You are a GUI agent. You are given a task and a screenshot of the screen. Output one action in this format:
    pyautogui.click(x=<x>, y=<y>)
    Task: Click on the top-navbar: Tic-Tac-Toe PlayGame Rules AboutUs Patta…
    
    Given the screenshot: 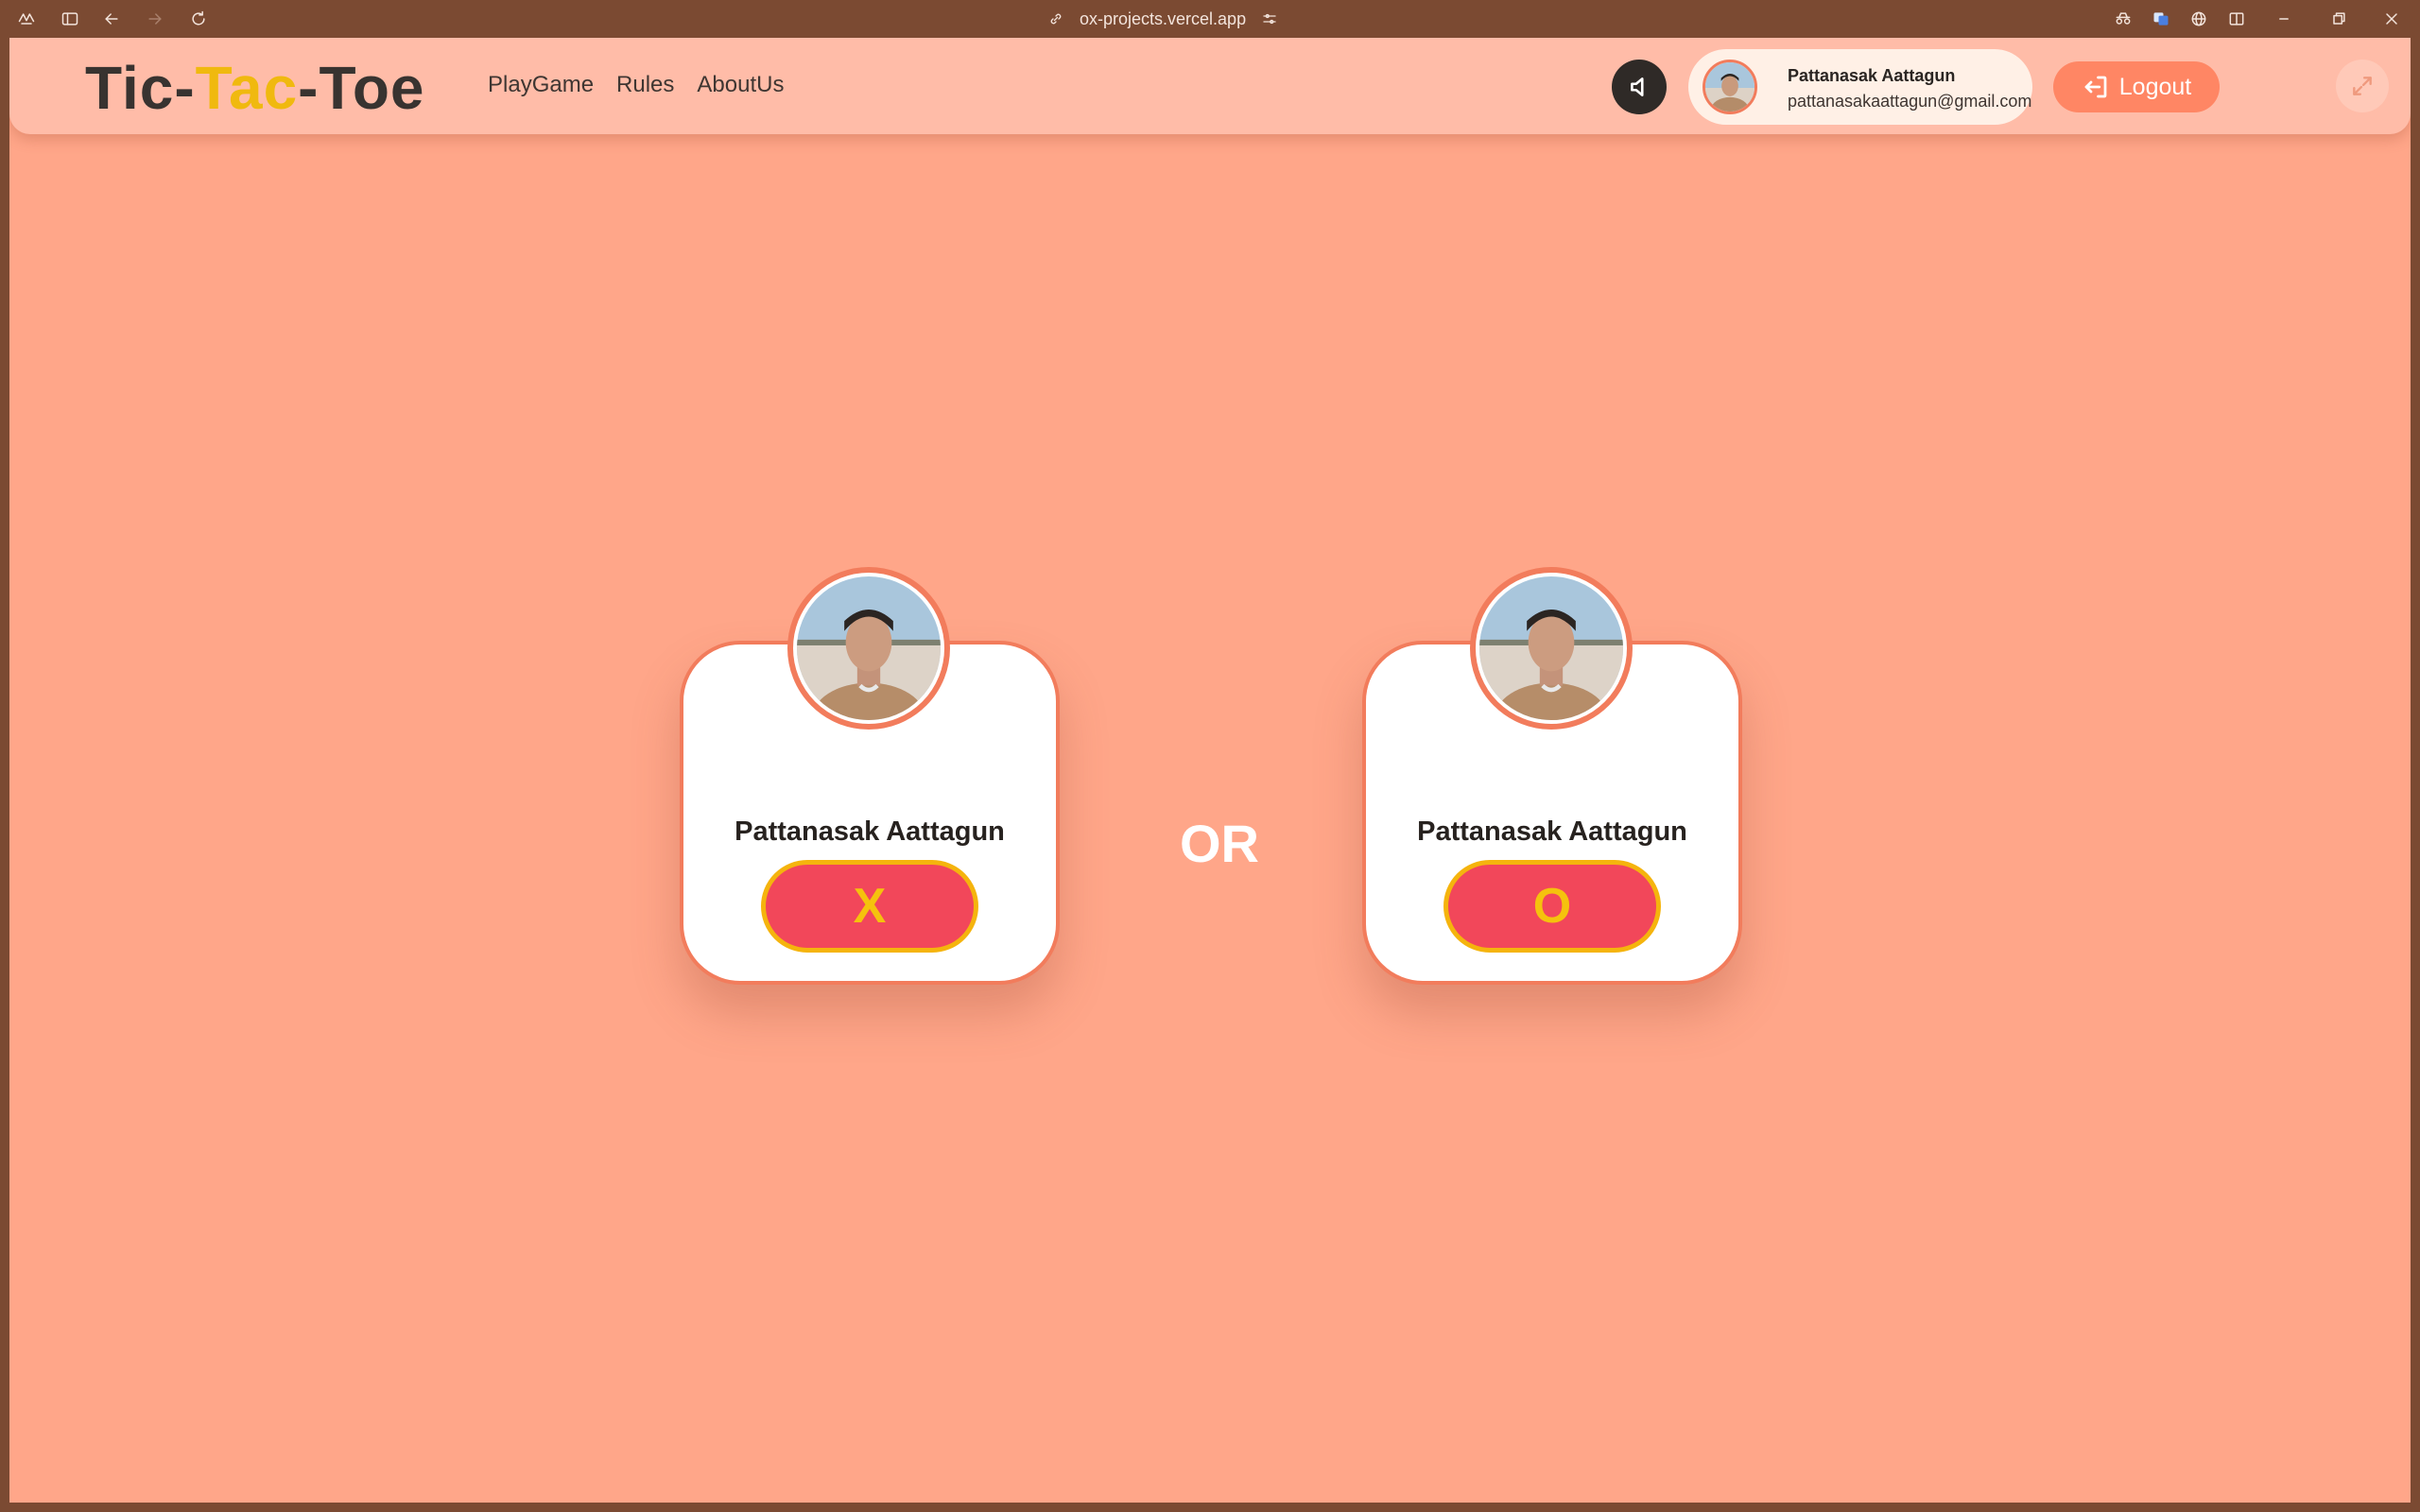 What is the action you would take?
    pyautogui.click(x=1210, y=86)
    